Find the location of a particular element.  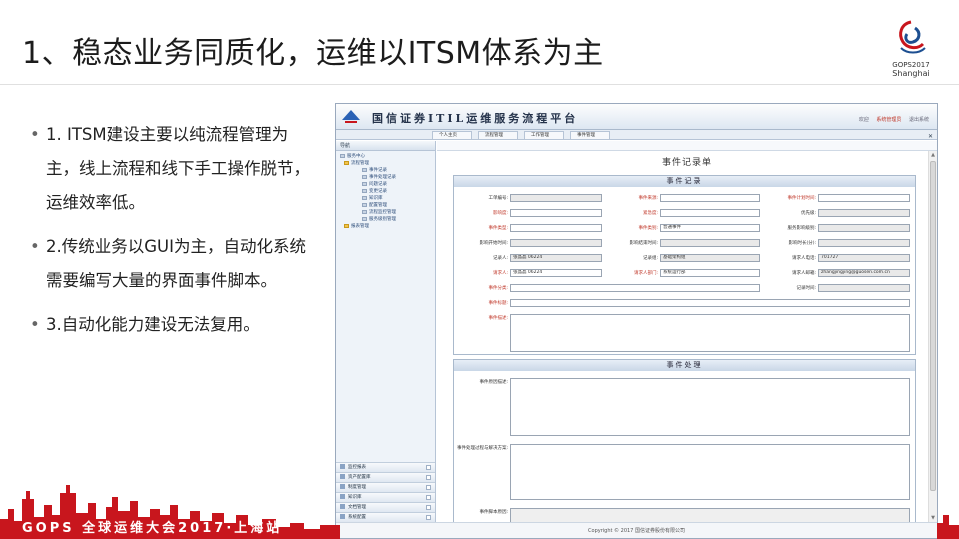

label-script: 事件脚本原因: is located at coordinates (493, 512).